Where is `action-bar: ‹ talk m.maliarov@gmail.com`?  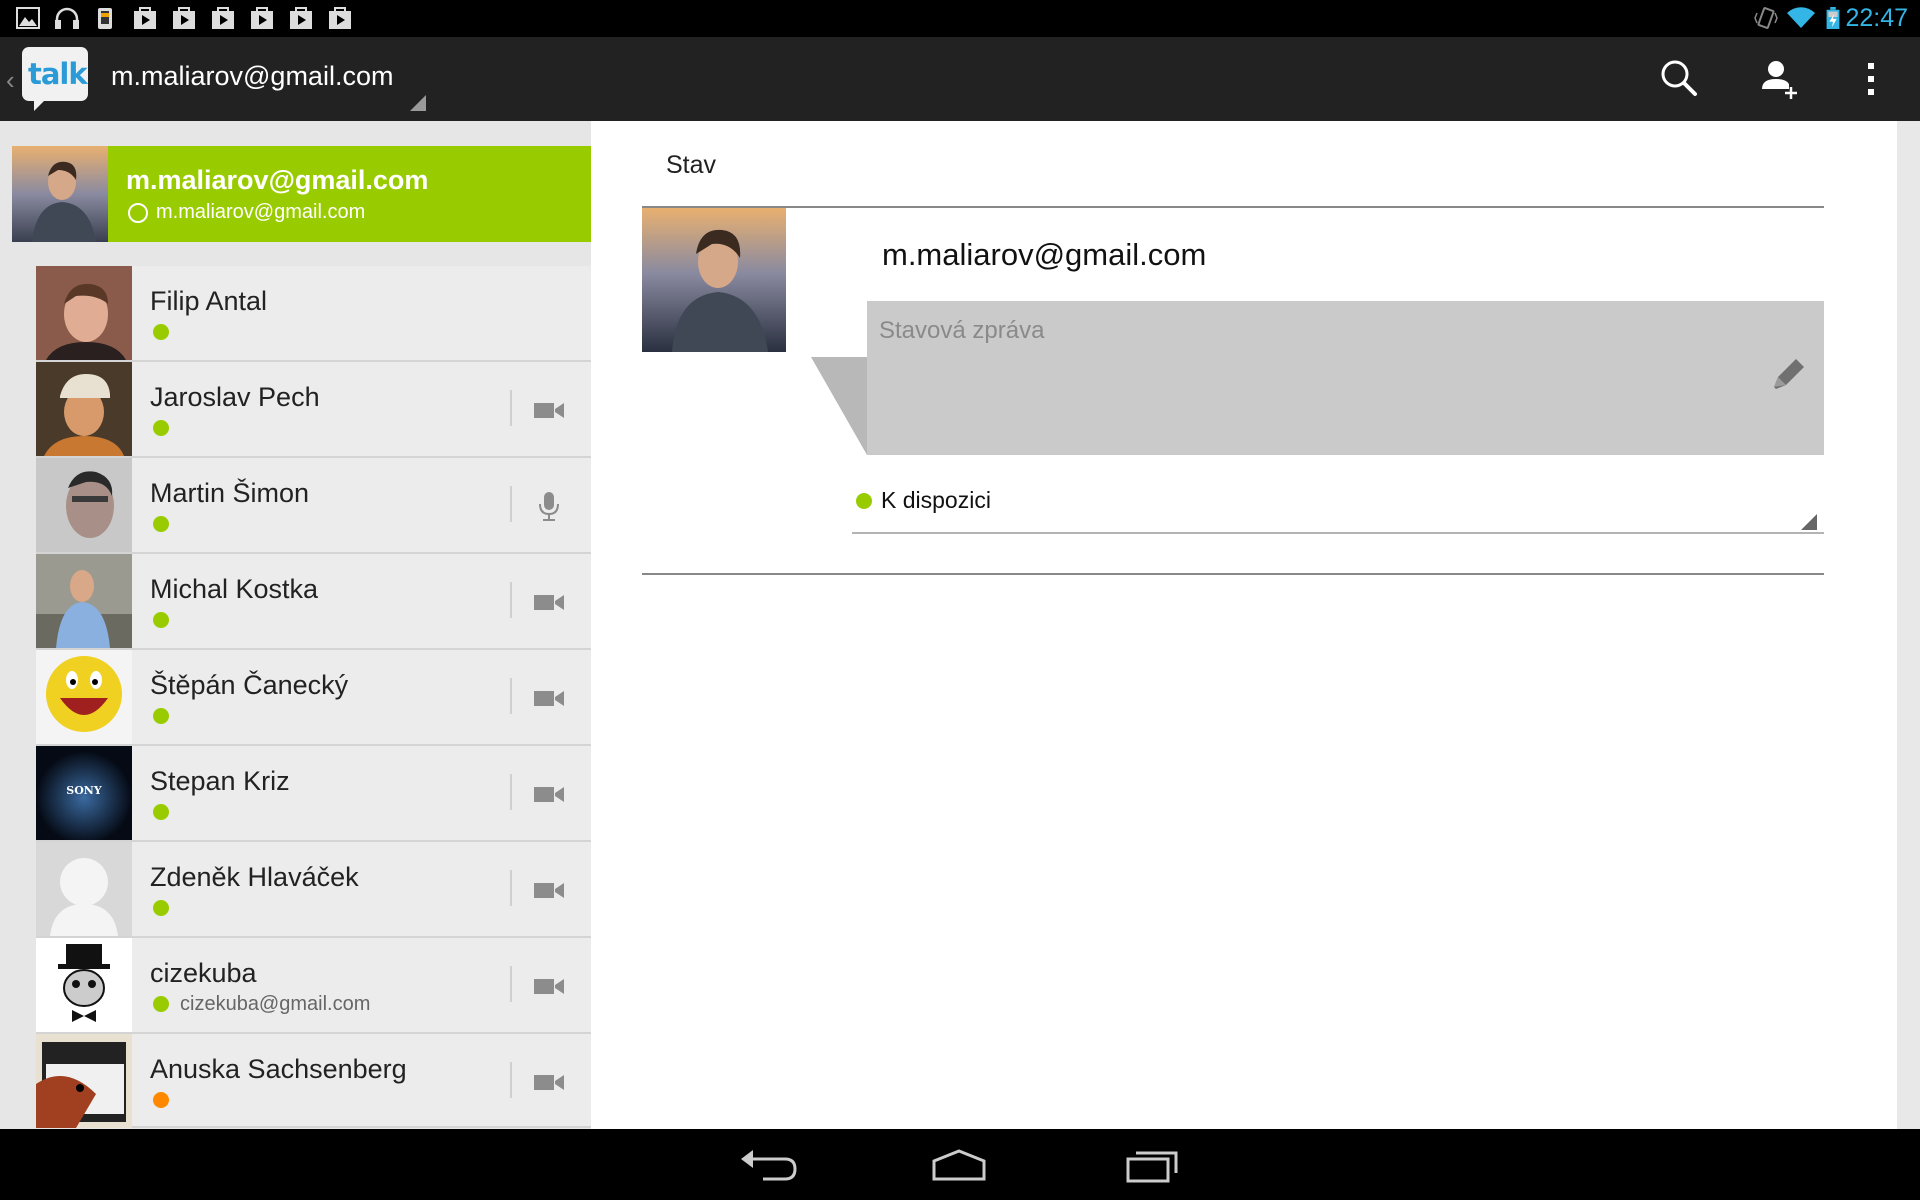
action-bar: ‹ talk m.maliarov@gmail.com is located at coordinates (960, 79).